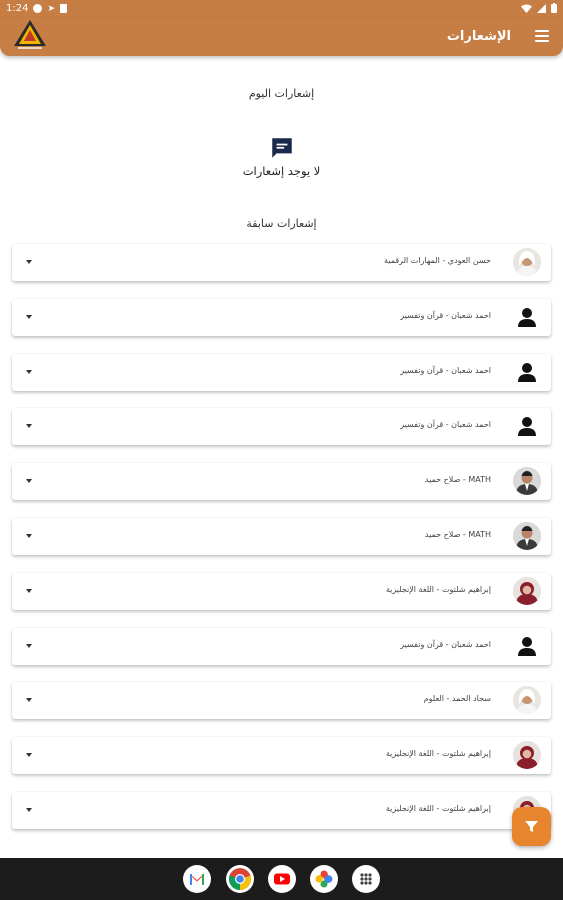 This screenshot has height=900, width=563. Describe the element at coordinates (51, 8) in the screenshot. I see `send-icon: ➤` at that location.